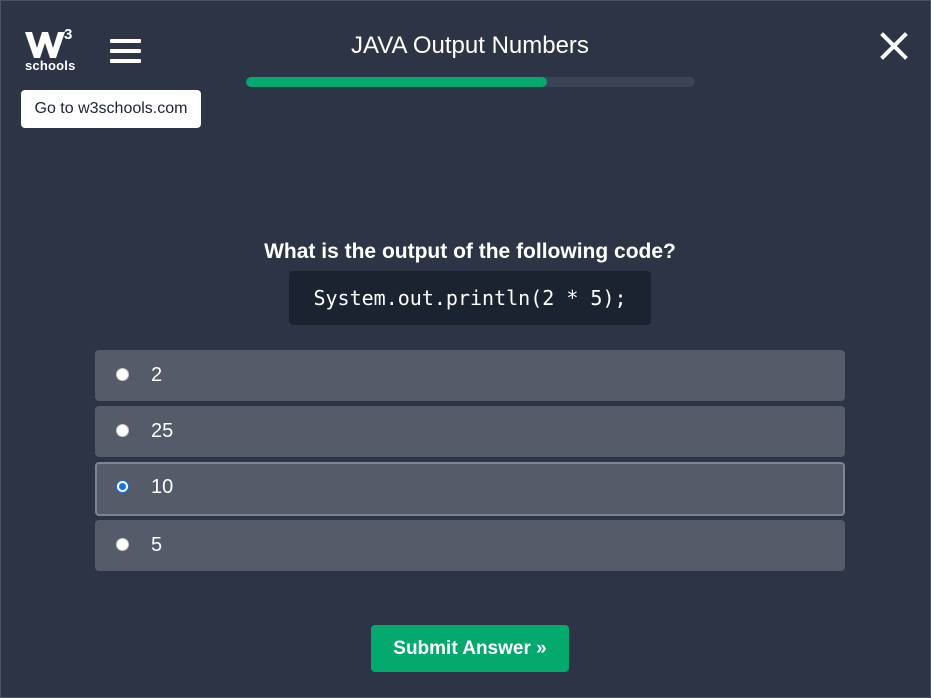 This screenshot has width=931, height=698. I want to click on answer-option-2: 25, so click(470, 431).